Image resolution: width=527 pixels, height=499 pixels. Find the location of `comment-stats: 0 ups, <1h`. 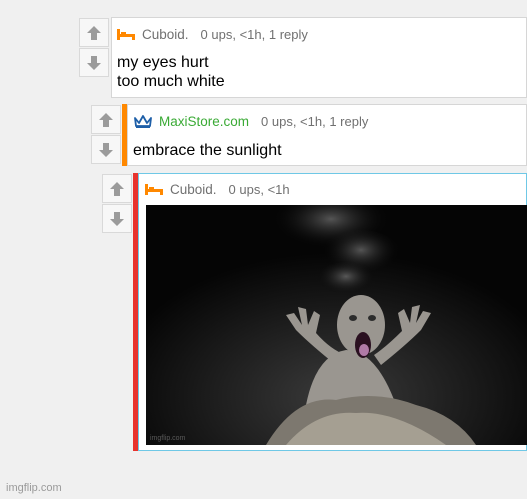

comment-stats: 0 ups, <1h is located at coordinates (259, 189).